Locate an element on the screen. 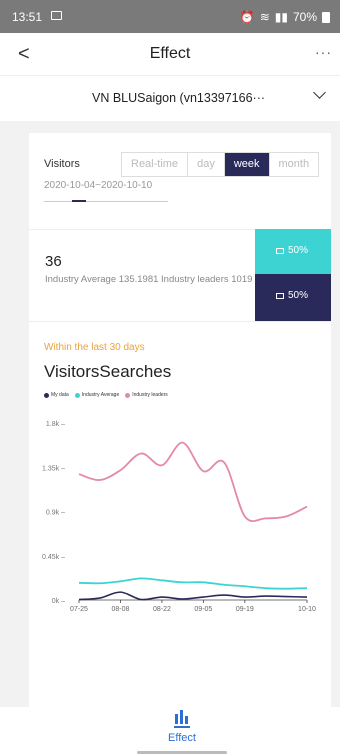 The height and width of the screenshot is (755, 340). mobile-share-box: 50% is located at coordinates (293, 297).